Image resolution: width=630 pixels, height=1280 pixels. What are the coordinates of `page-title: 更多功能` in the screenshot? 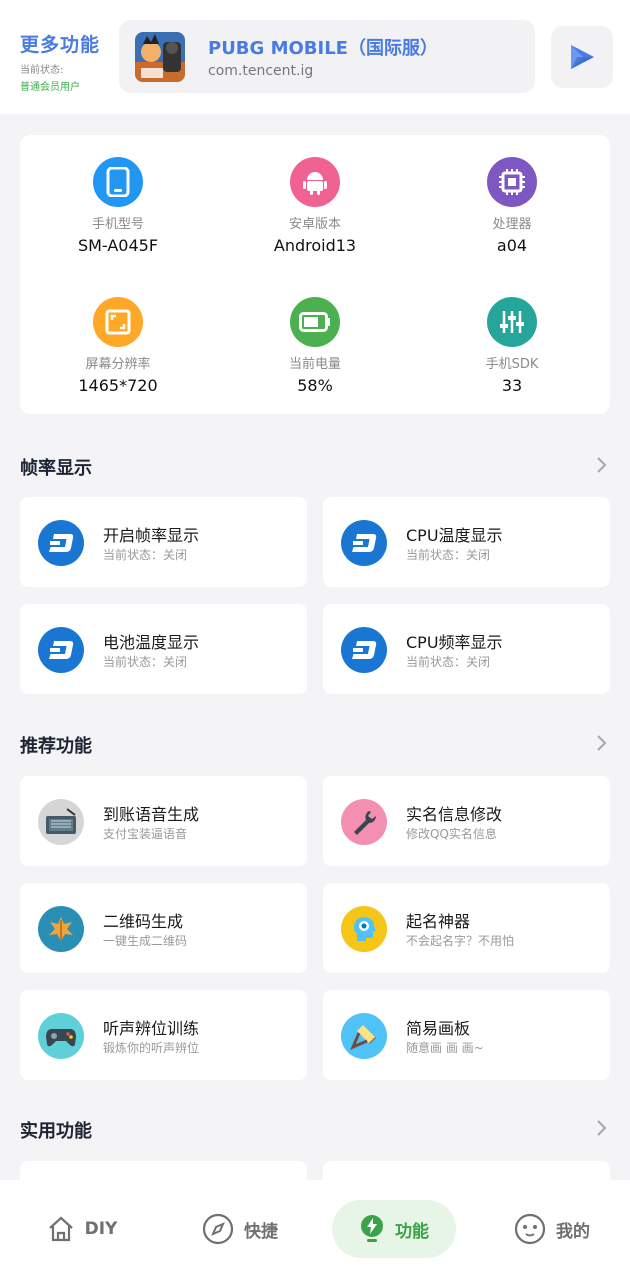 It's located at (60, 45).